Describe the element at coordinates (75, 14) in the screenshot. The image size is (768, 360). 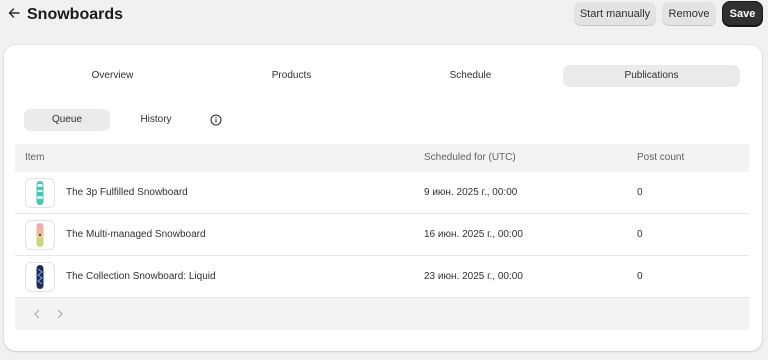
I see `page-title: Snowboards` at that location.